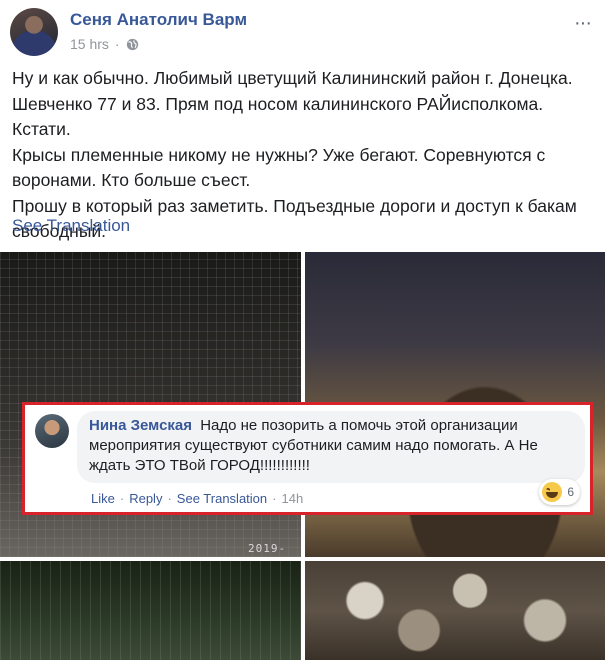 The width and height of the screenshot is (605, 660). Describe the element at coordinates (455, 610) in the screenshot. I see `photo-garbage-pile` at that location.